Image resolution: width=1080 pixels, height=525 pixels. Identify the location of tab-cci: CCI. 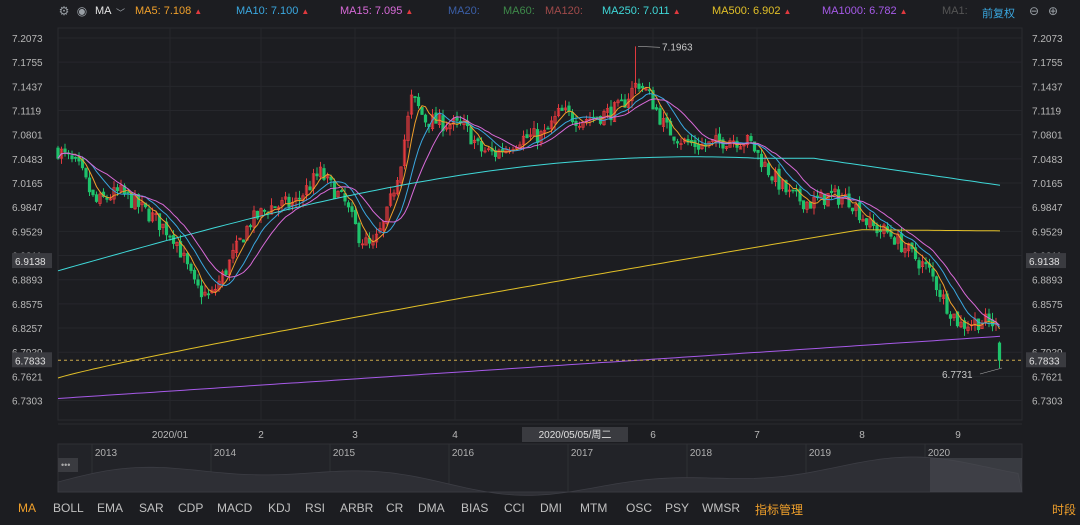
(514, 508).